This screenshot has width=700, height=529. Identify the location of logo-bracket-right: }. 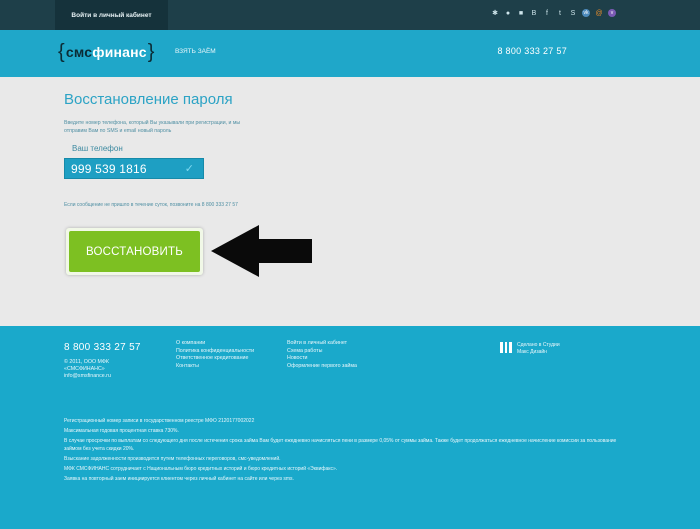
(151, 52).